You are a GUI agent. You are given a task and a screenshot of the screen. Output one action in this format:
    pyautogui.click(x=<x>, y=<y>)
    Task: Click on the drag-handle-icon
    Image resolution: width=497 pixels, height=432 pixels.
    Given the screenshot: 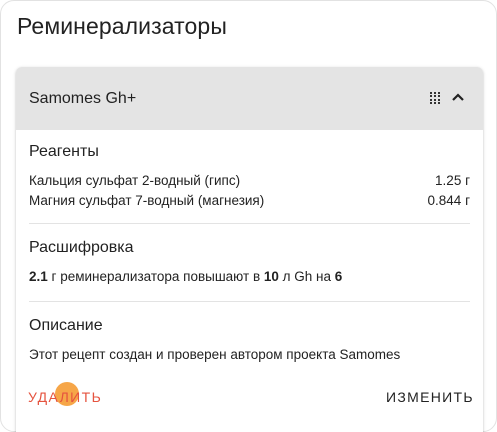 What is the action you would take?
    pyautogui.click(x=436, y=98)
    